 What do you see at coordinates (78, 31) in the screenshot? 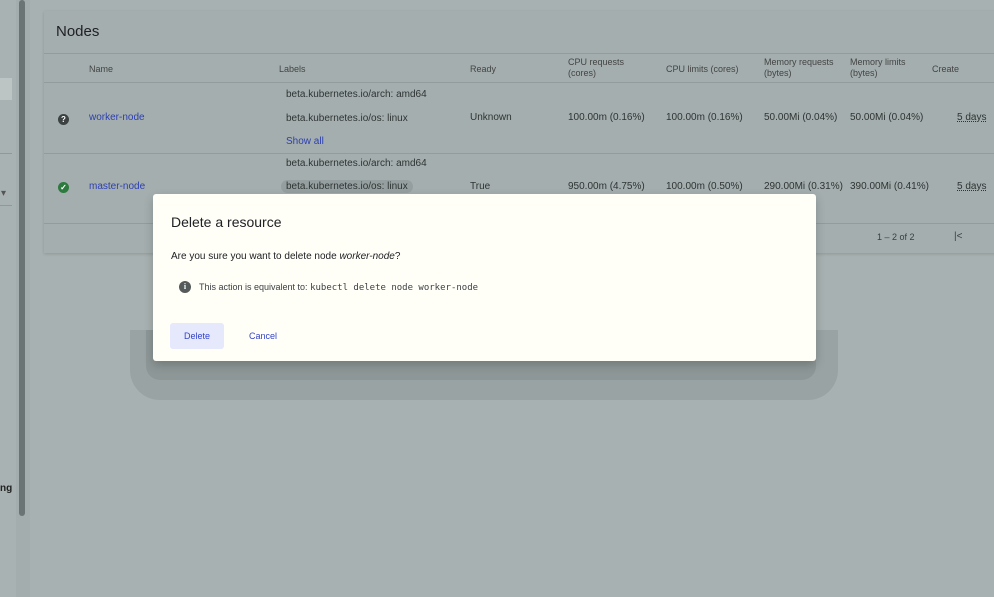
I see `card-title: Nodes` at bounding box center [78, 31].